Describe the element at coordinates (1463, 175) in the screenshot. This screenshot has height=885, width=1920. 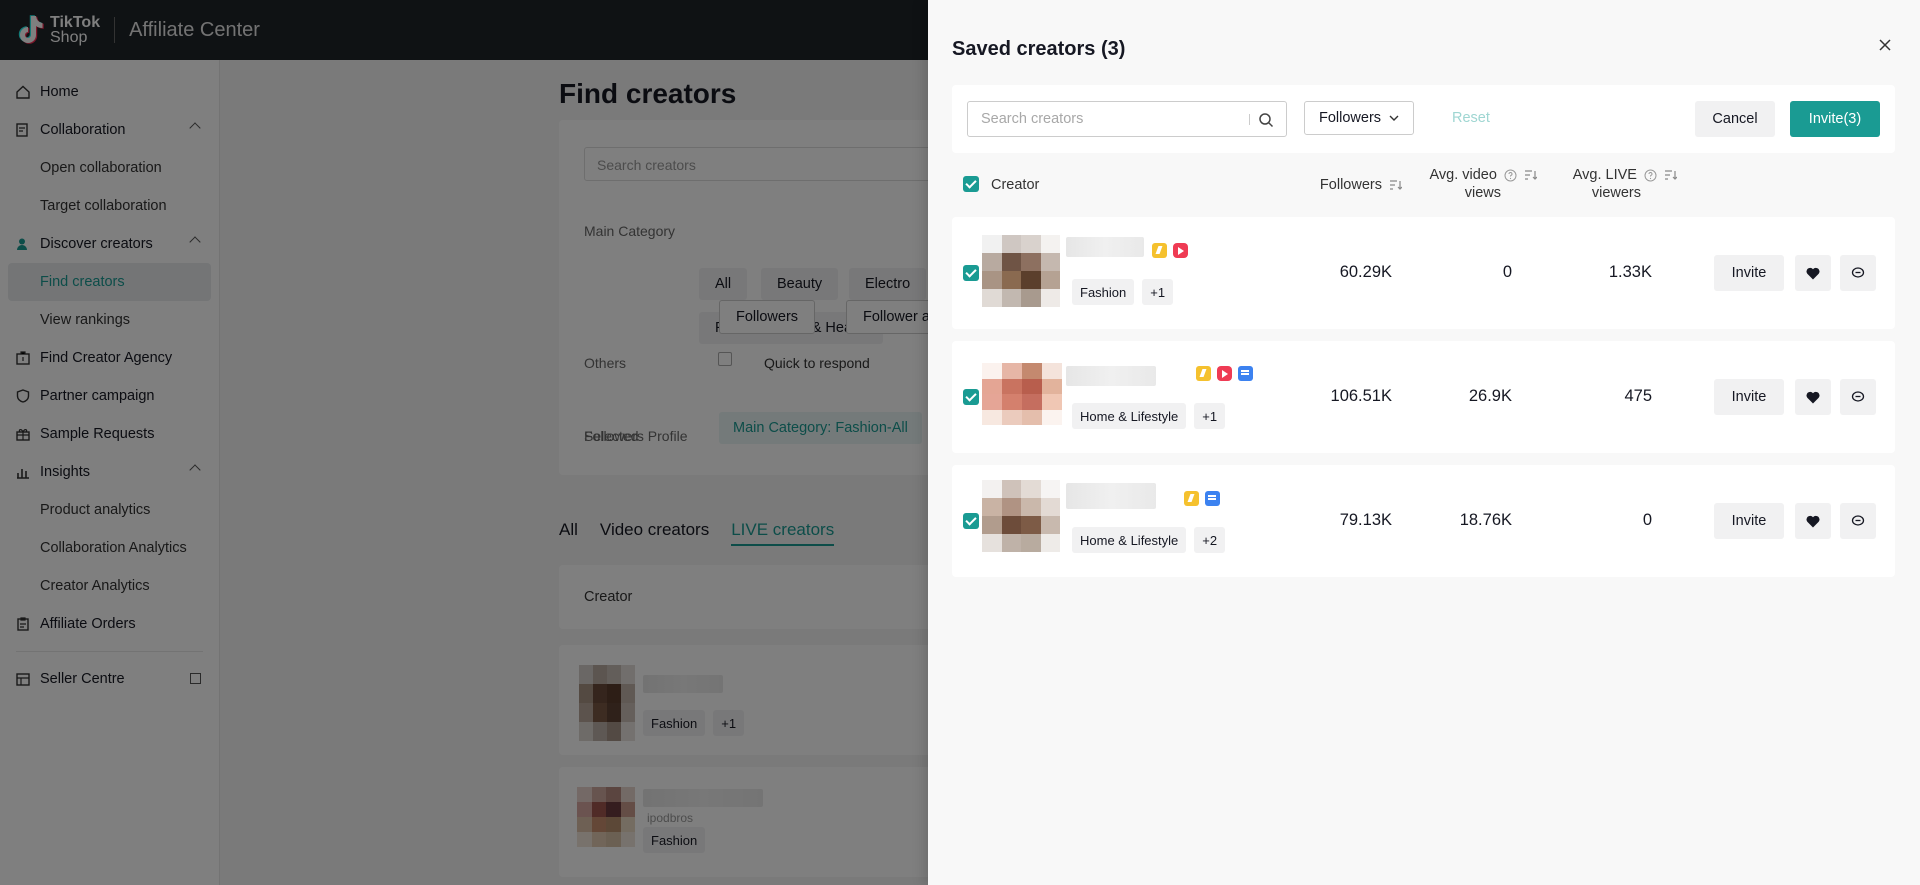
I see `avg-video-views-header-line1: Avg. video` at that location.